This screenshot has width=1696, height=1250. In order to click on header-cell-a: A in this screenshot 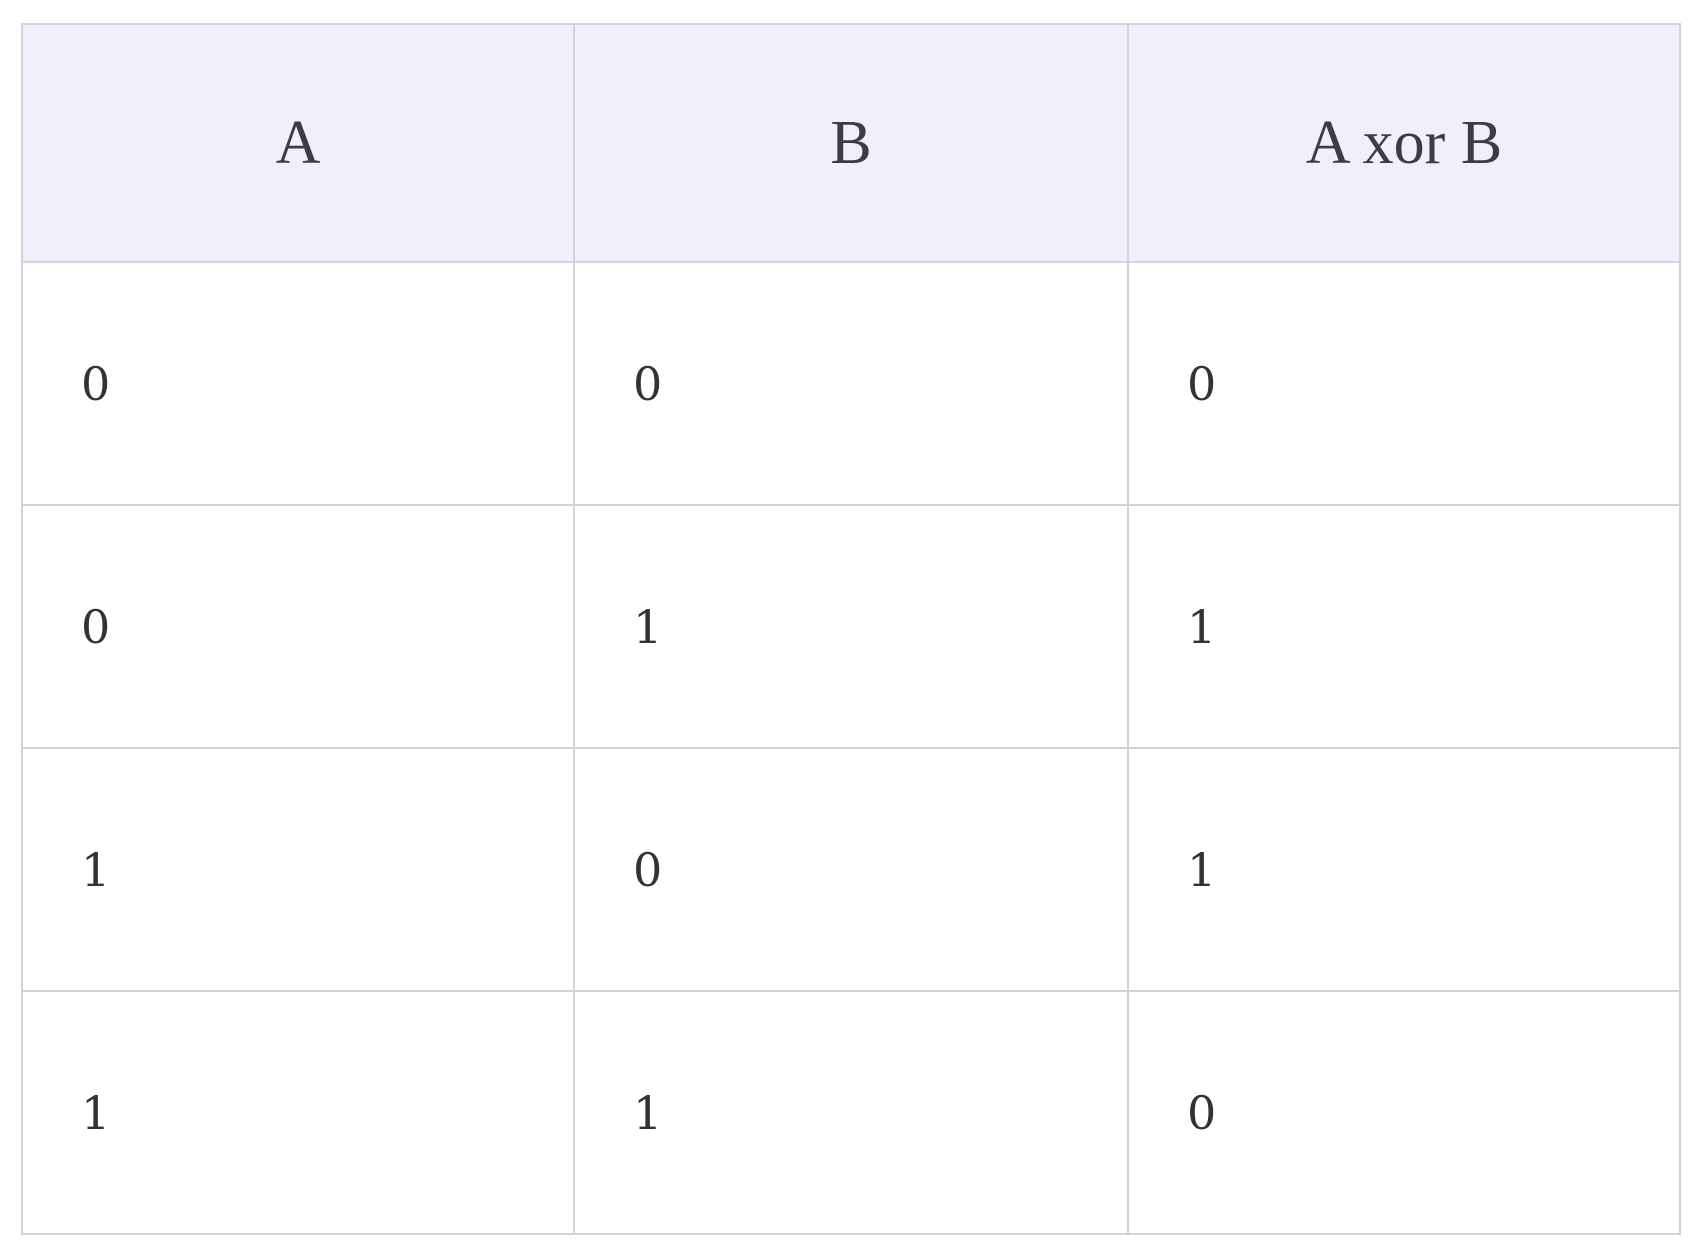, I will do `click(298, 143)`.